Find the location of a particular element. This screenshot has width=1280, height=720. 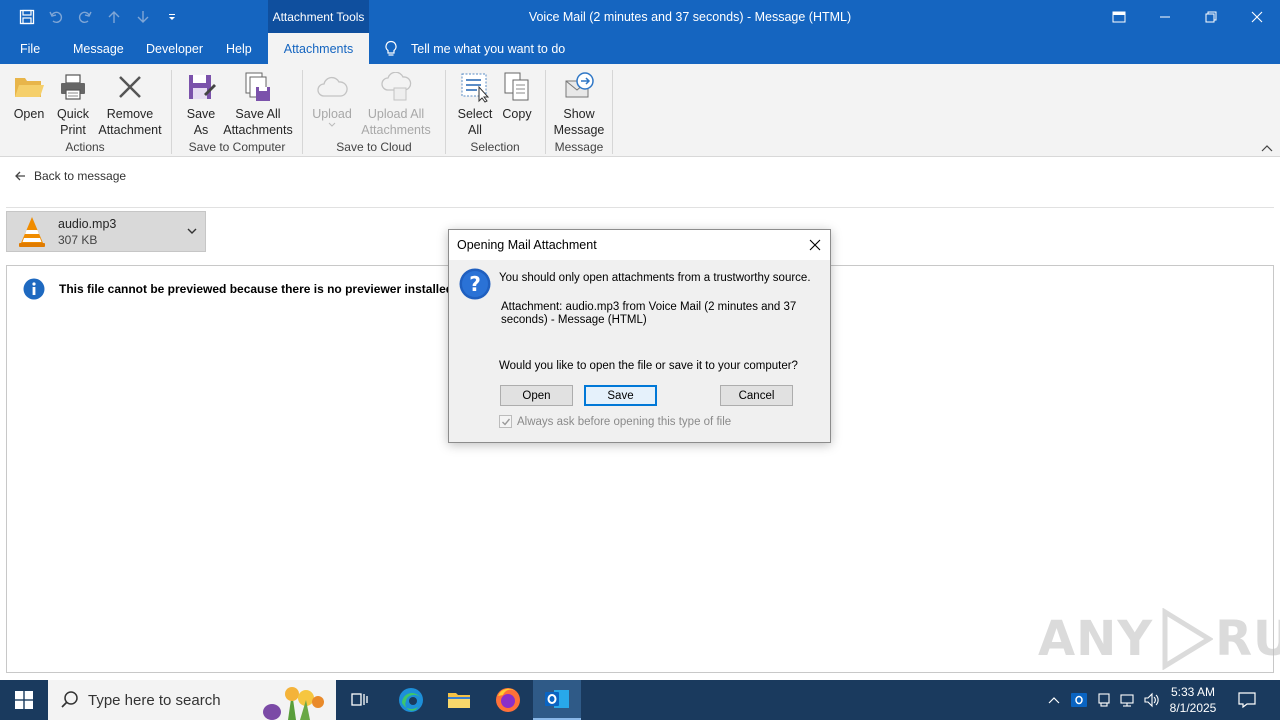

save-all-attachments-button: Save All Attachments is located at coordinates (258, 104).